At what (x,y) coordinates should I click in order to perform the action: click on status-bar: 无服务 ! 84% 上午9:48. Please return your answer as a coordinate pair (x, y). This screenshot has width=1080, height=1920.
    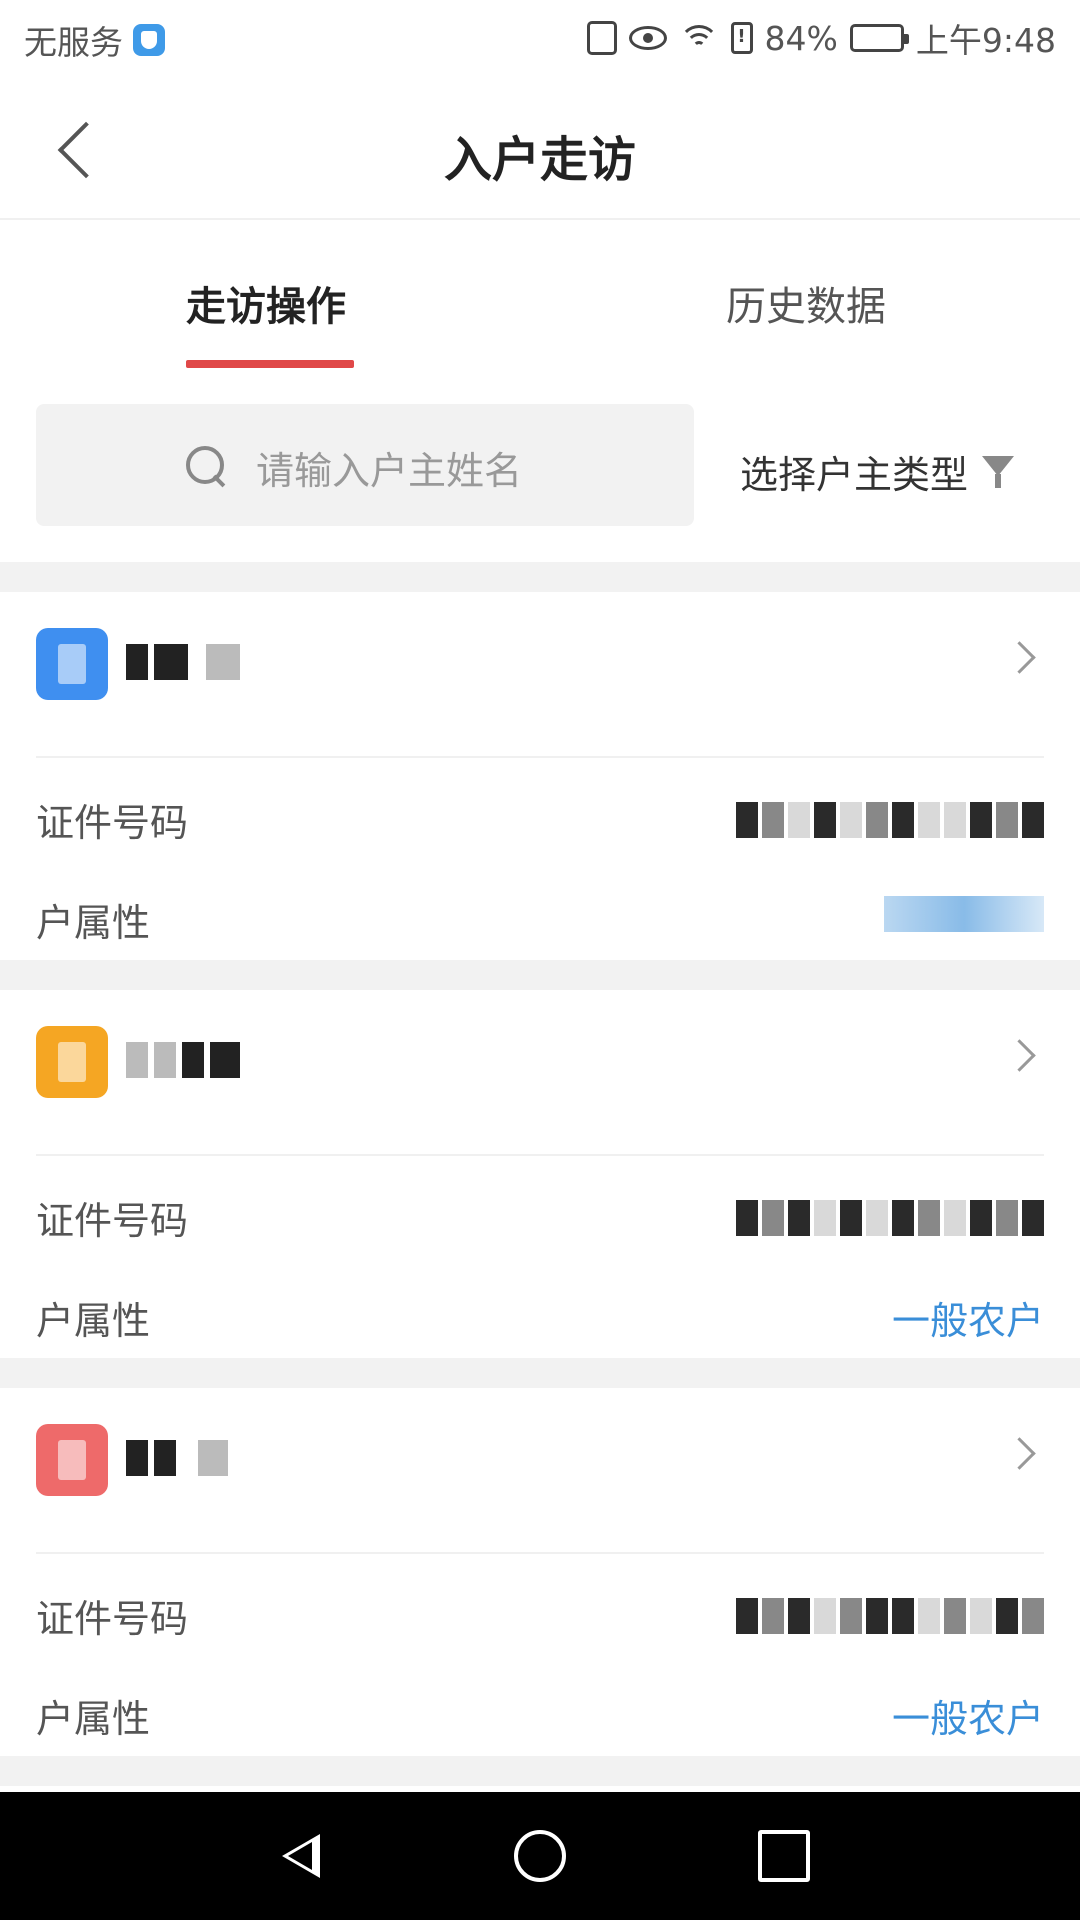
    Looking at the image, I should click on (540, 39).